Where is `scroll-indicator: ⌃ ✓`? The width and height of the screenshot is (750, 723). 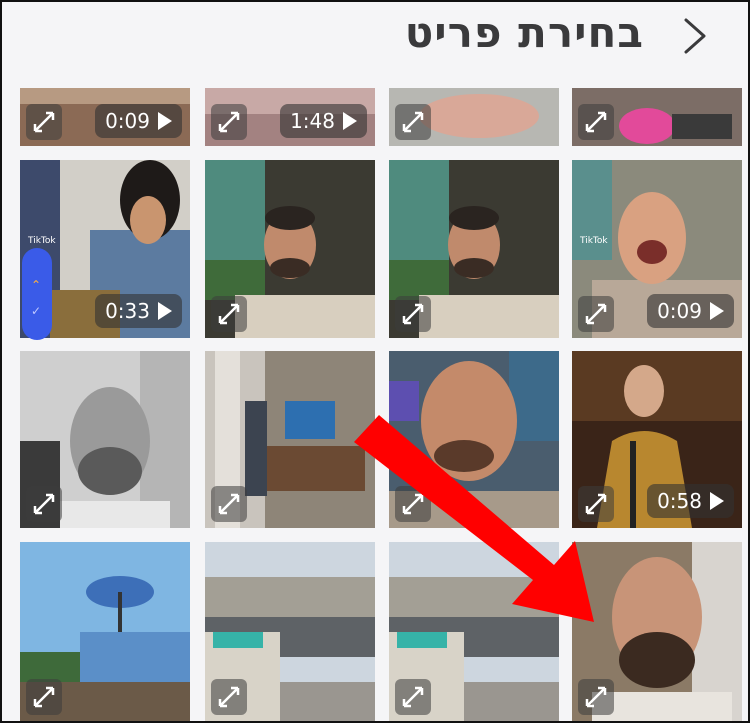 scroll-indicator: ⌃ ✓ is located at coordinates (37, 294).